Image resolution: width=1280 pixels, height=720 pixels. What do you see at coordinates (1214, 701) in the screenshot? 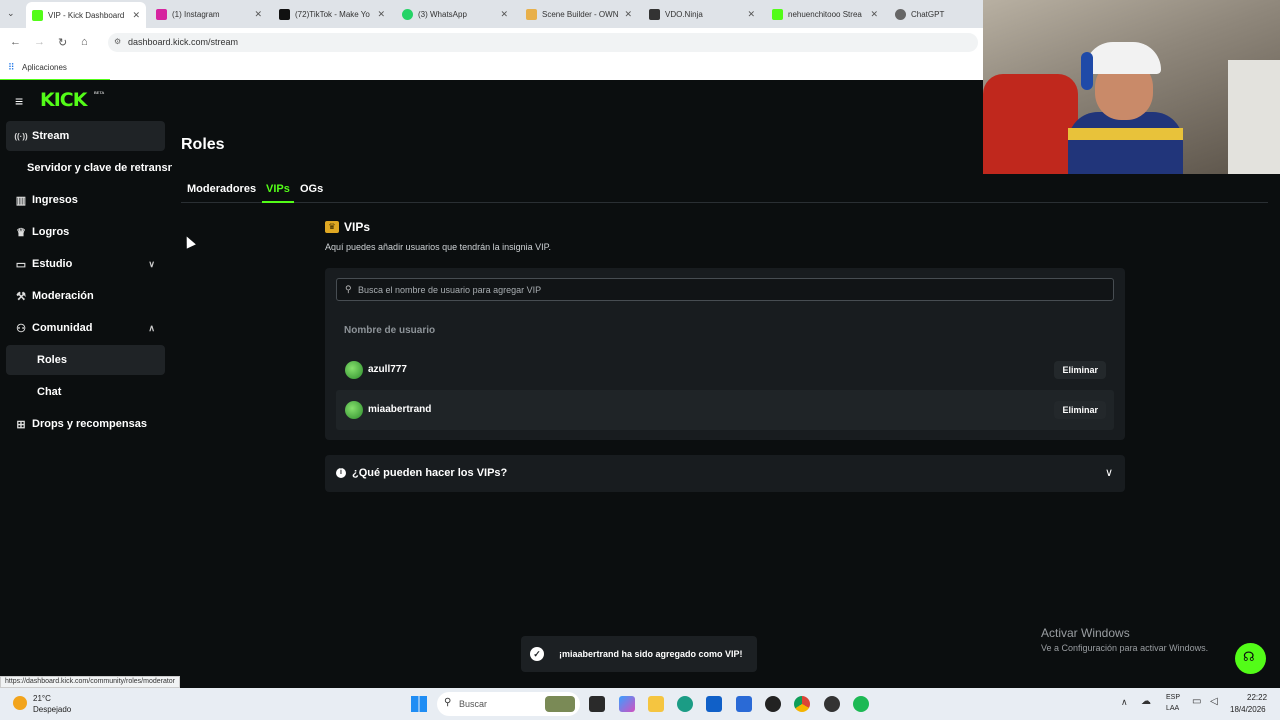
I see `volume-icon: ◁` at bounding box center [1214, 701].